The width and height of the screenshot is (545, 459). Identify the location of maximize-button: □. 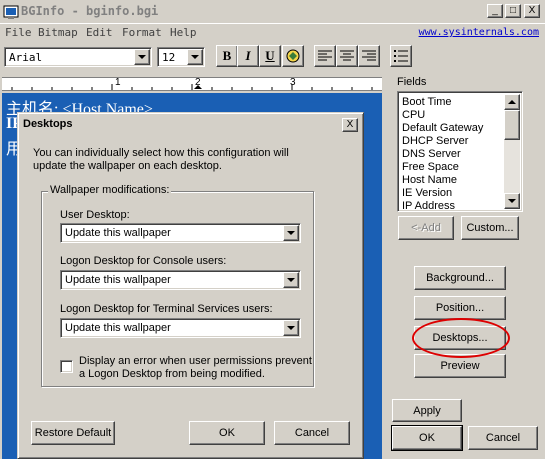
(513, 11).